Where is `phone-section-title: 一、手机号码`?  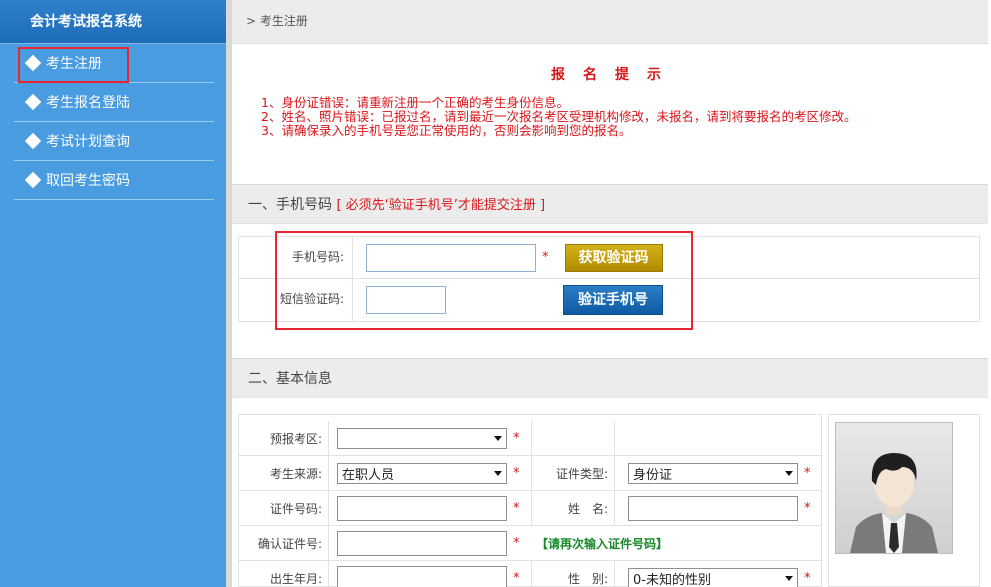
phone-section-title: 一、手机号码 is located at coordinates (290, 205).